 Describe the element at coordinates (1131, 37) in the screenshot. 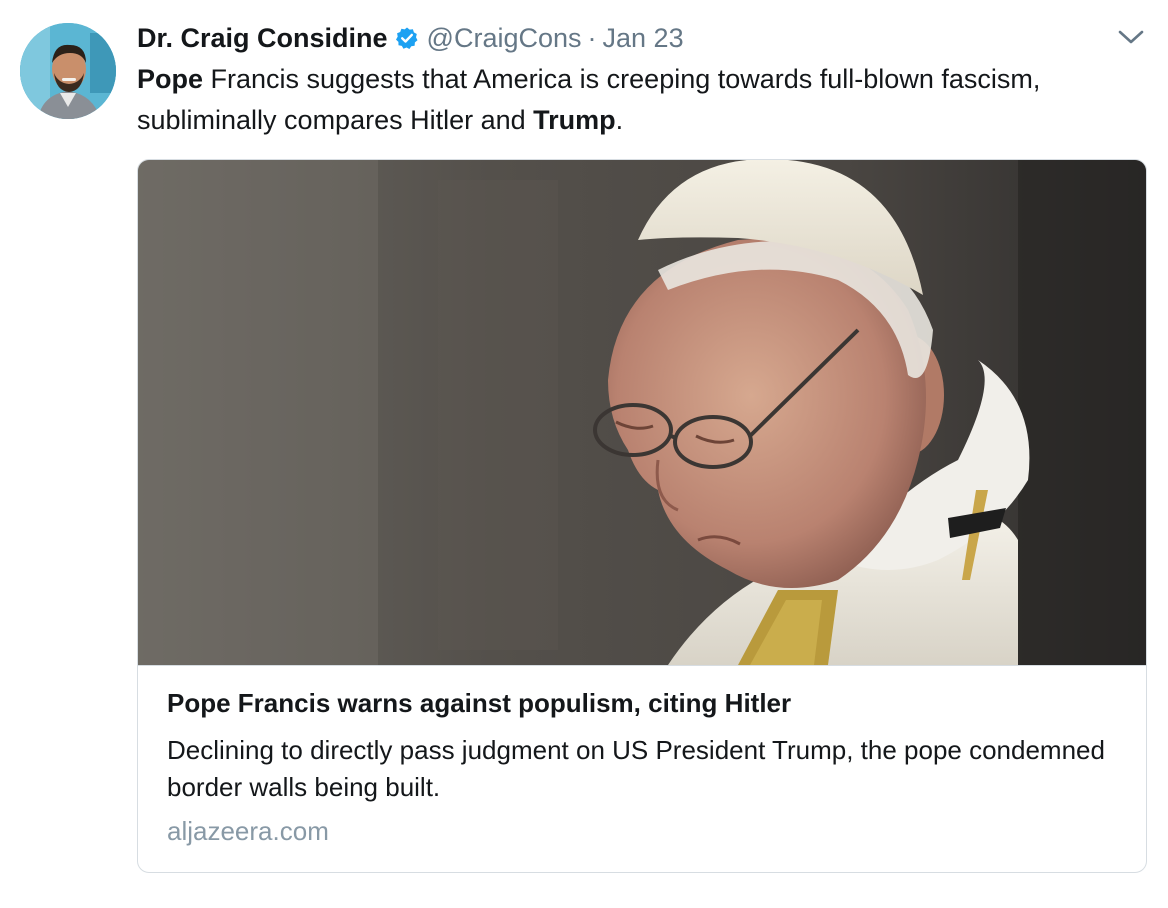

I see `chevron-down-icon` at that location.